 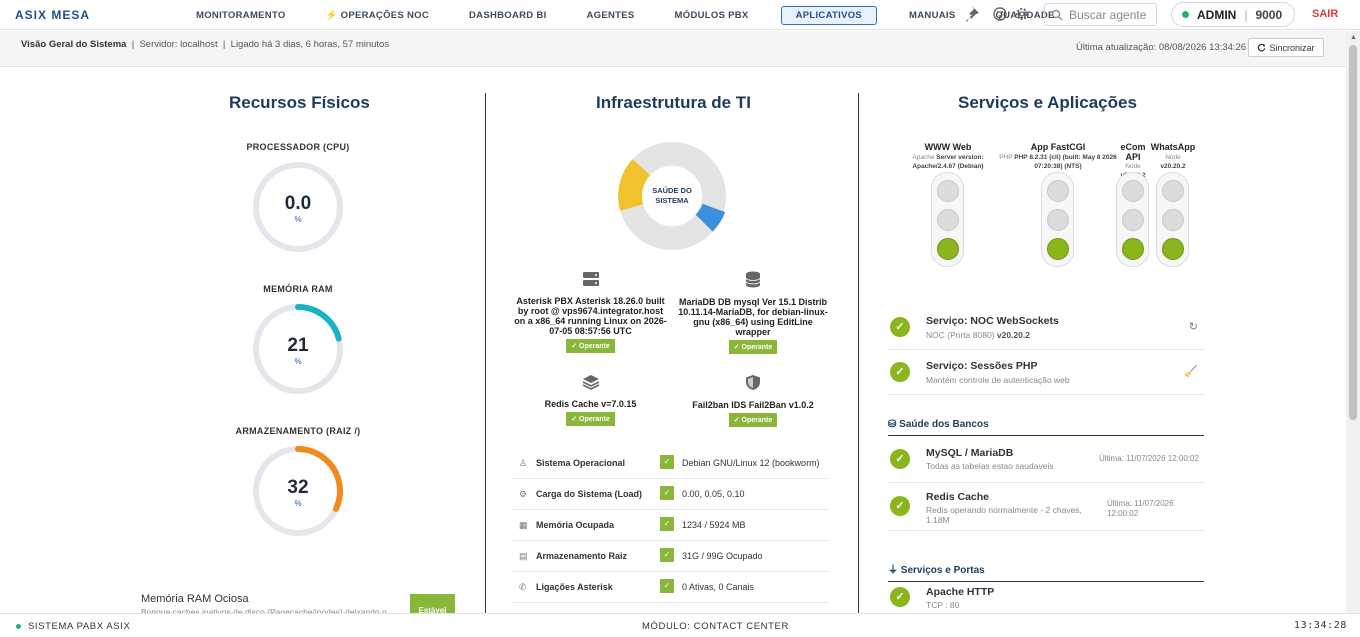 What do you see at coordinates (298, 361) in the screenshot?
I see `ram-unit: %` at bounding box center [298, 361].